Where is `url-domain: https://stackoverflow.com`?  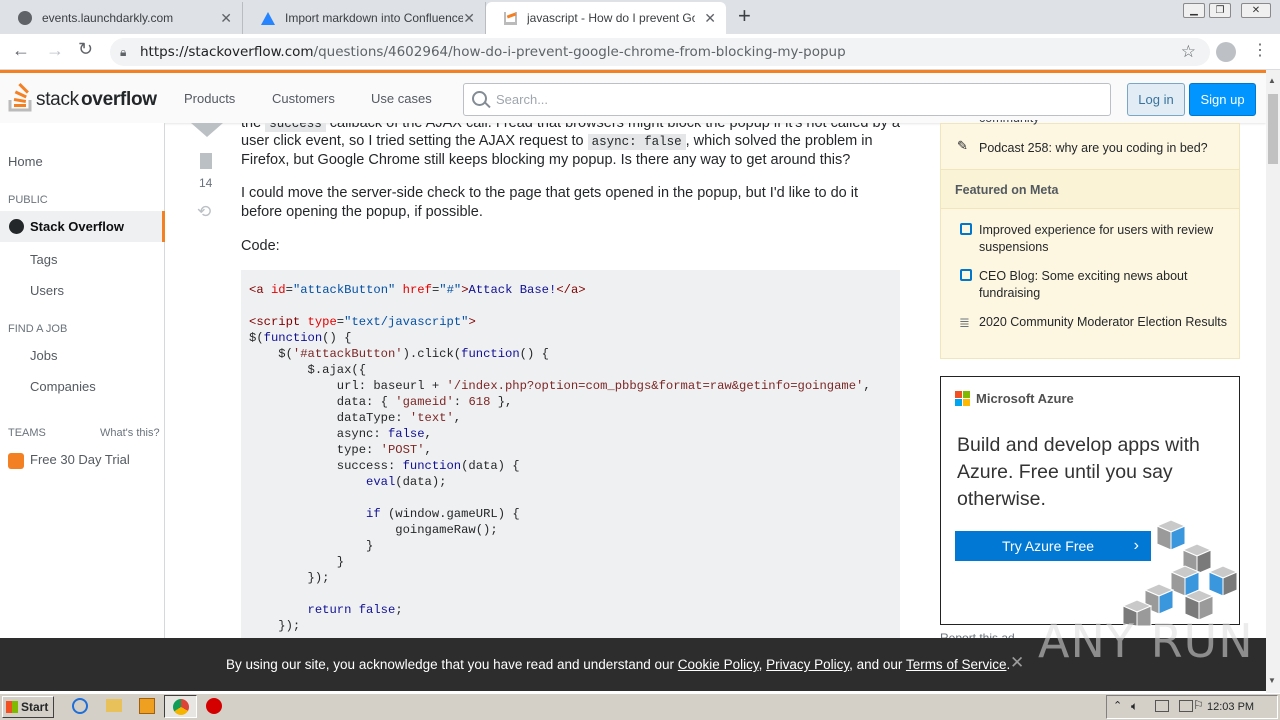 url-domain: https://stackoverflow.com is located at coordinates (227, 52).